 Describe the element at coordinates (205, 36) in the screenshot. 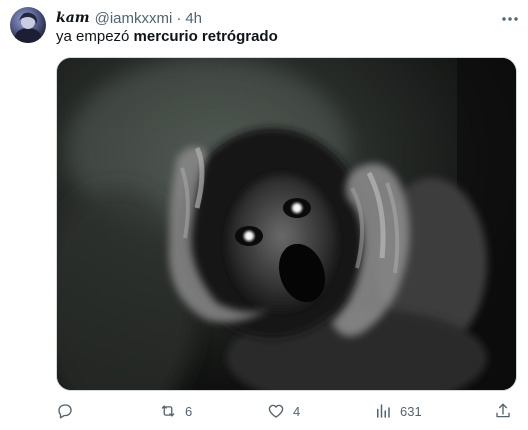

I see `tweet-text-bold: mercurio retrógrado` at that location.